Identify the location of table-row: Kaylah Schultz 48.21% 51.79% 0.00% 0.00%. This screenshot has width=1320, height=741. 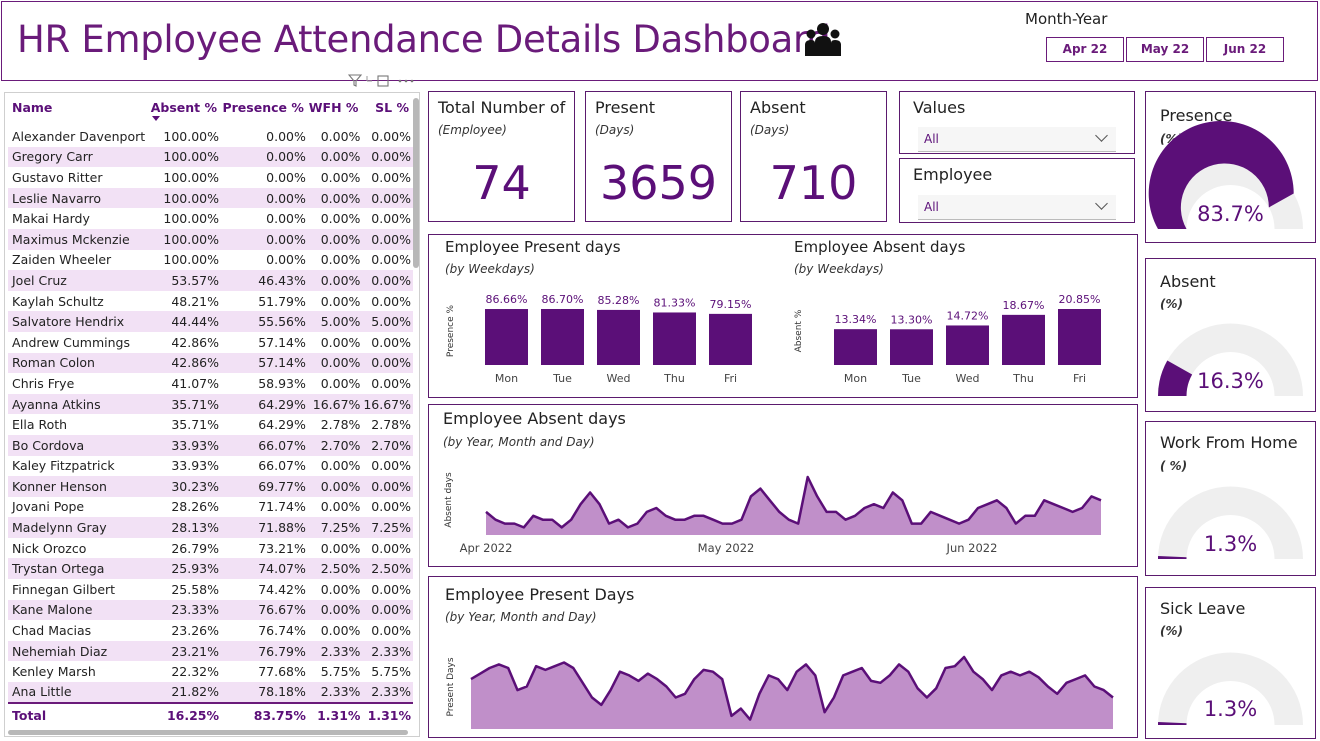
(210, 301).